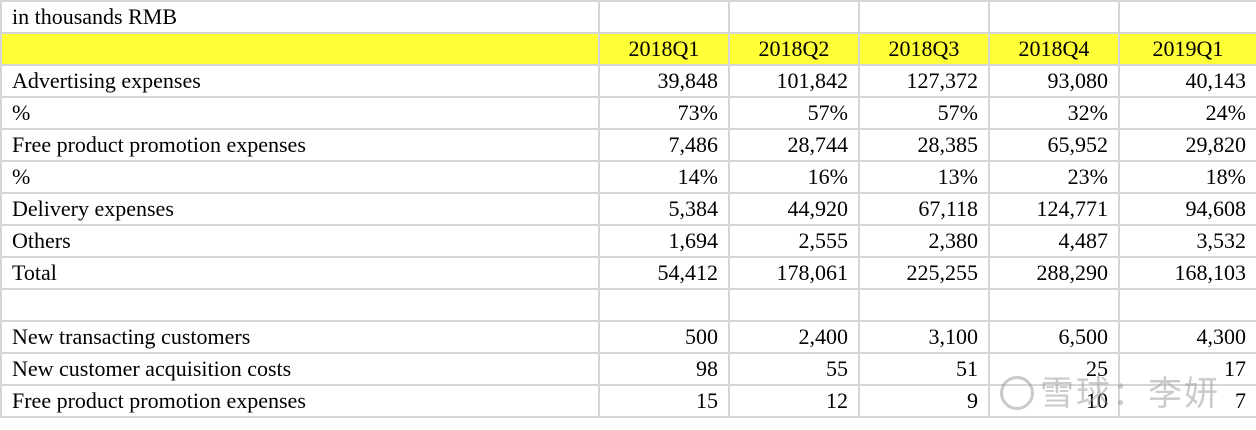 This screenshot has height=430, width=1256. What do you see at coordinates (924, 145) in the screenshot?
I see `value-cell: 28,385` at bounding box center [924, 145].